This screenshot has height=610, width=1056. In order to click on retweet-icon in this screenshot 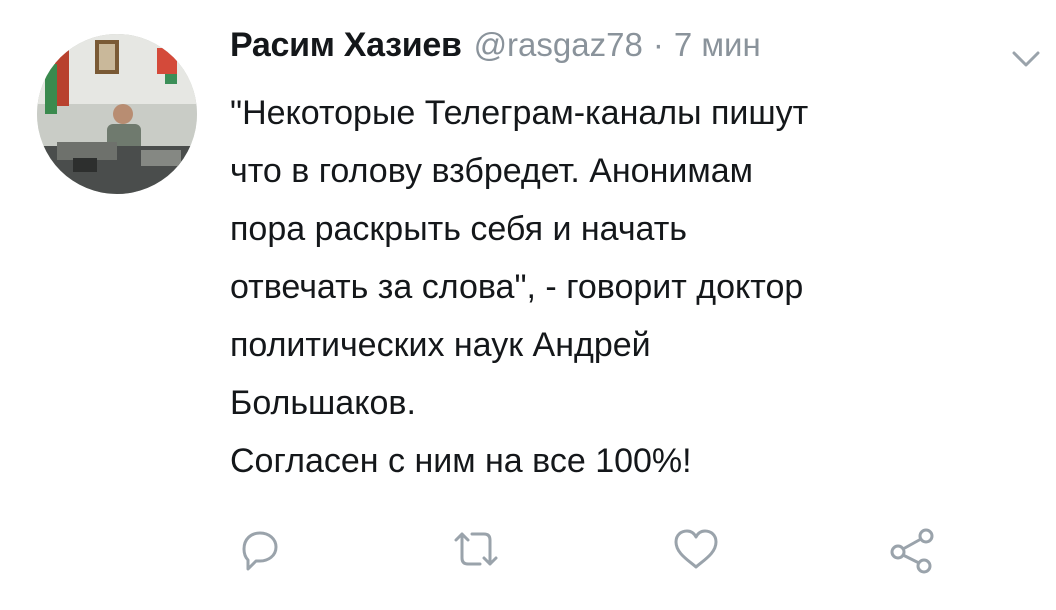, I will do `click(476, 549)`.